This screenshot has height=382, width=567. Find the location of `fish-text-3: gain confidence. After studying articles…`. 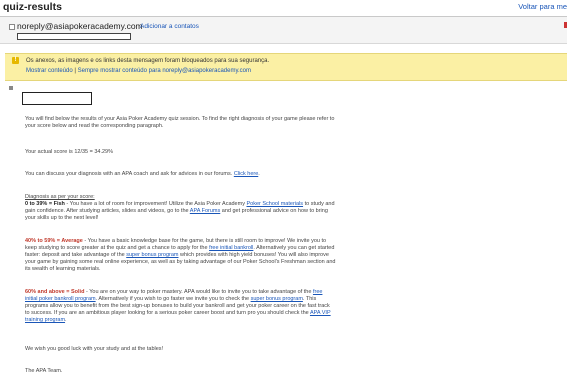

fish-text-3: gain confidence. After studying articles… is located at coordinates (107, 211).